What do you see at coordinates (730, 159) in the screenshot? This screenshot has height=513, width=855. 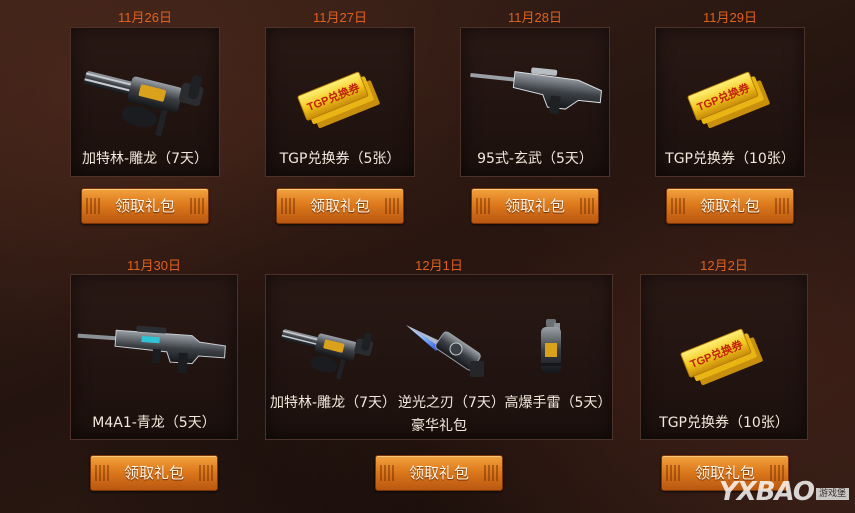 I see `day-4-item-label: TGP兑换券（10张）` at bounding box center [730, 159].